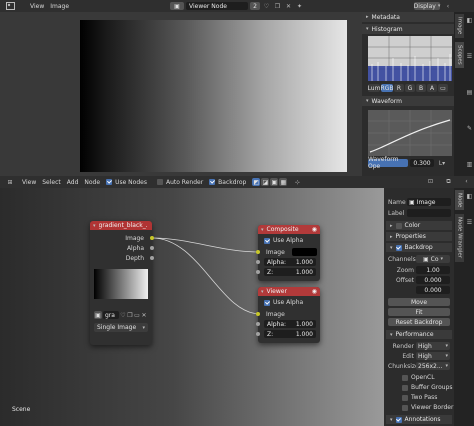 The height and width of the screenshot is (426, 474). Describe the element at coordinates (427, 407) in the screenshot. I see `viewer-border-row: Viewer Border` at that location.